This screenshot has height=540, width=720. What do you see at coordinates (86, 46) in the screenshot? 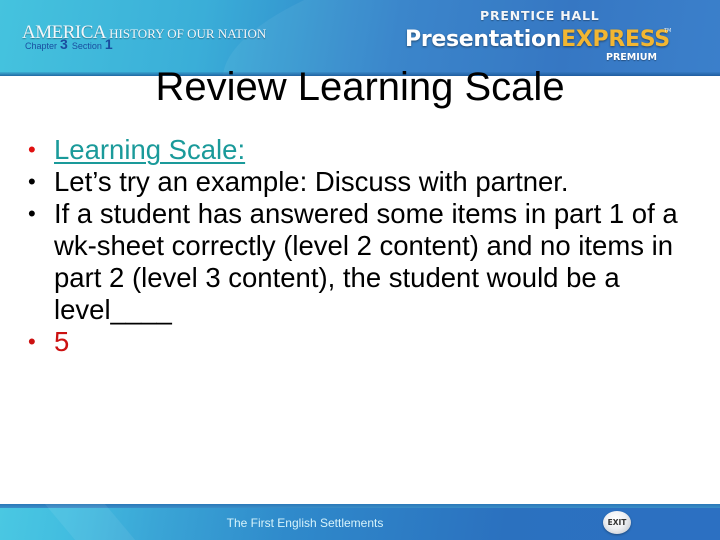
I see `section-label: Section` at bounding box center [86, 46].